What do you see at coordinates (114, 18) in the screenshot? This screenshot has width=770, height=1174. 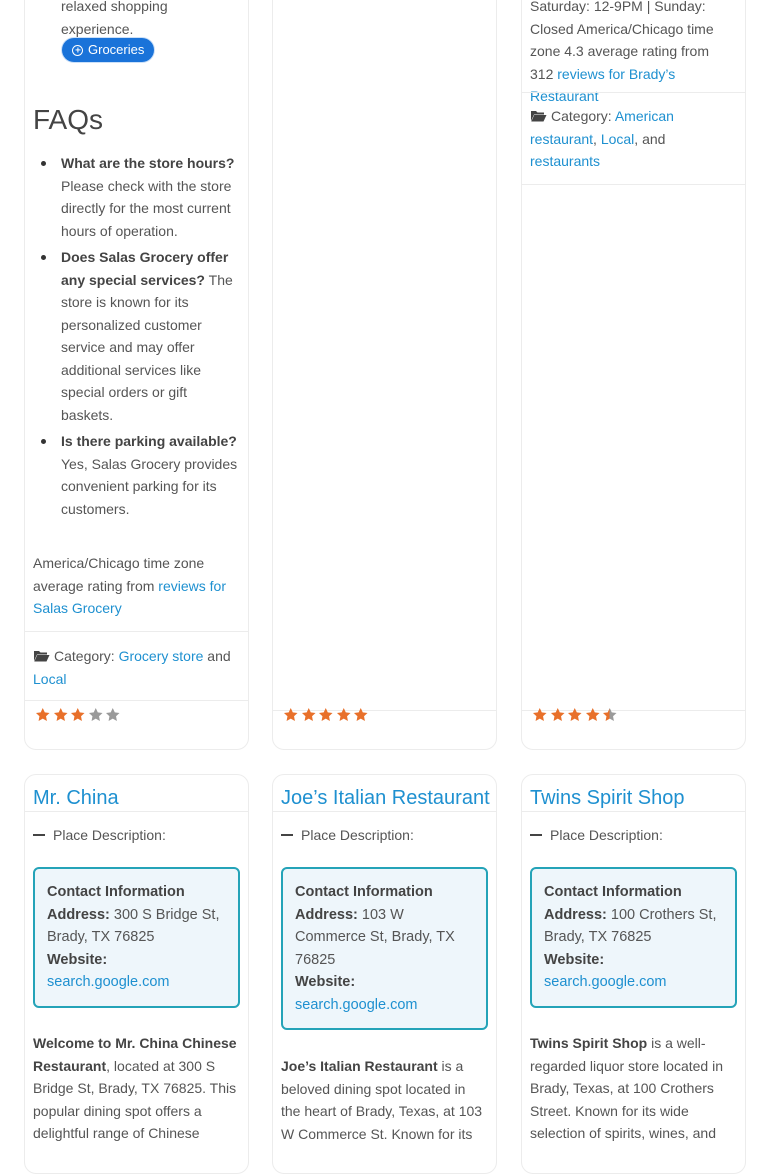 I see `description-snippet: relaxed shopping experience.` at bounding box center [114, 18].